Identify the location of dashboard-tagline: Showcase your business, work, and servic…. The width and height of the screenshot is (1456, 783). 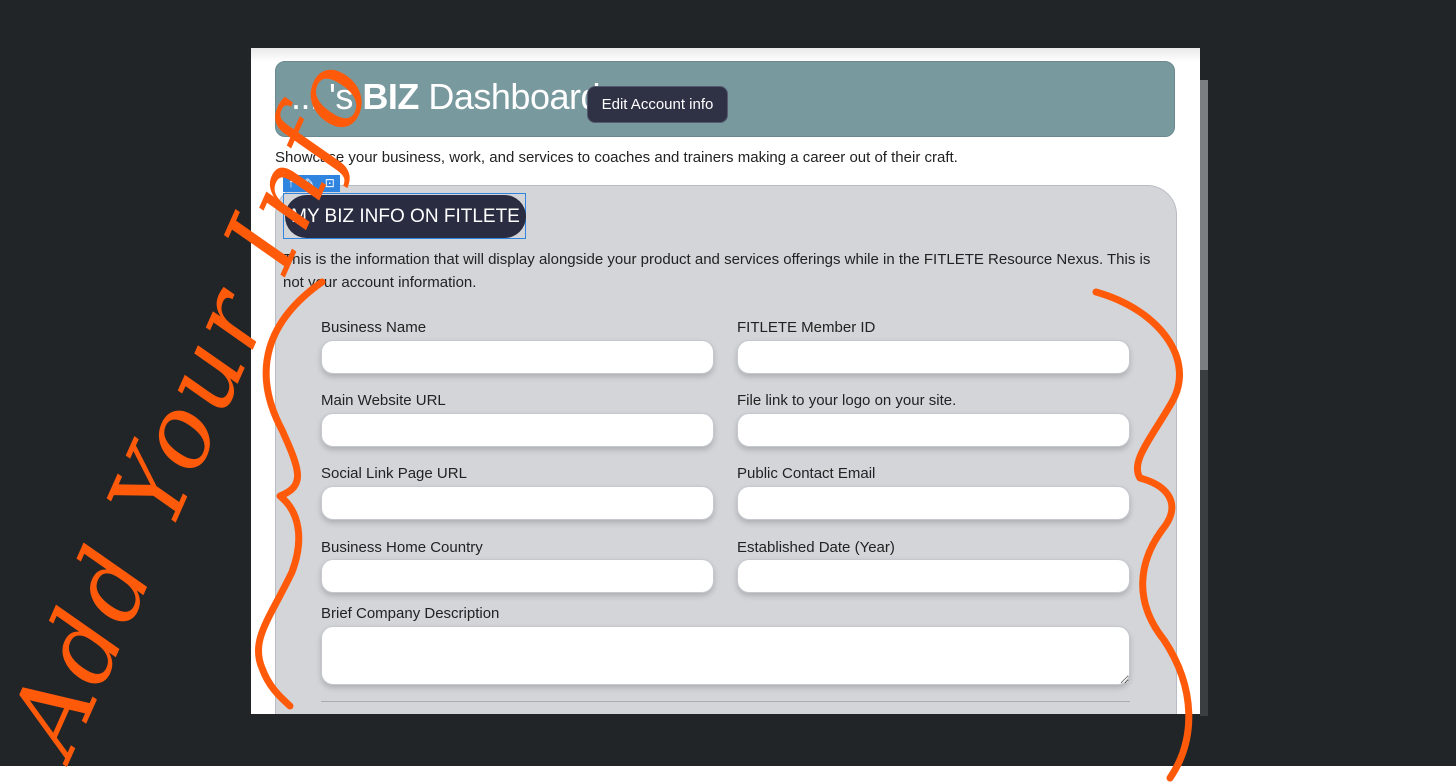
(616, 157).